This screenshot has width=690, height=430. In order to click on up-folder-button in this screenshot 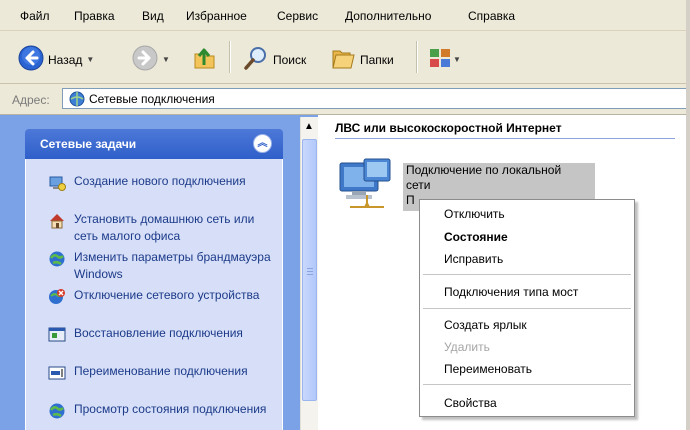, I will do `click(205, 59)`.